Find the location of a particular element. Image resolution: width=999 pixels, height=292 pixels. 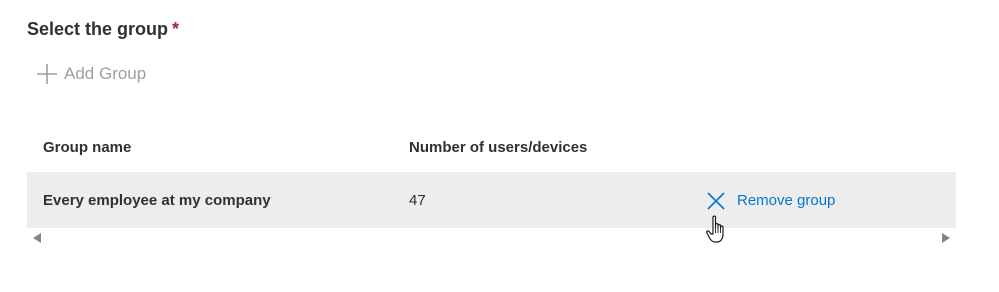

add-group-button: Add Group is located at coordinates (91, 74).